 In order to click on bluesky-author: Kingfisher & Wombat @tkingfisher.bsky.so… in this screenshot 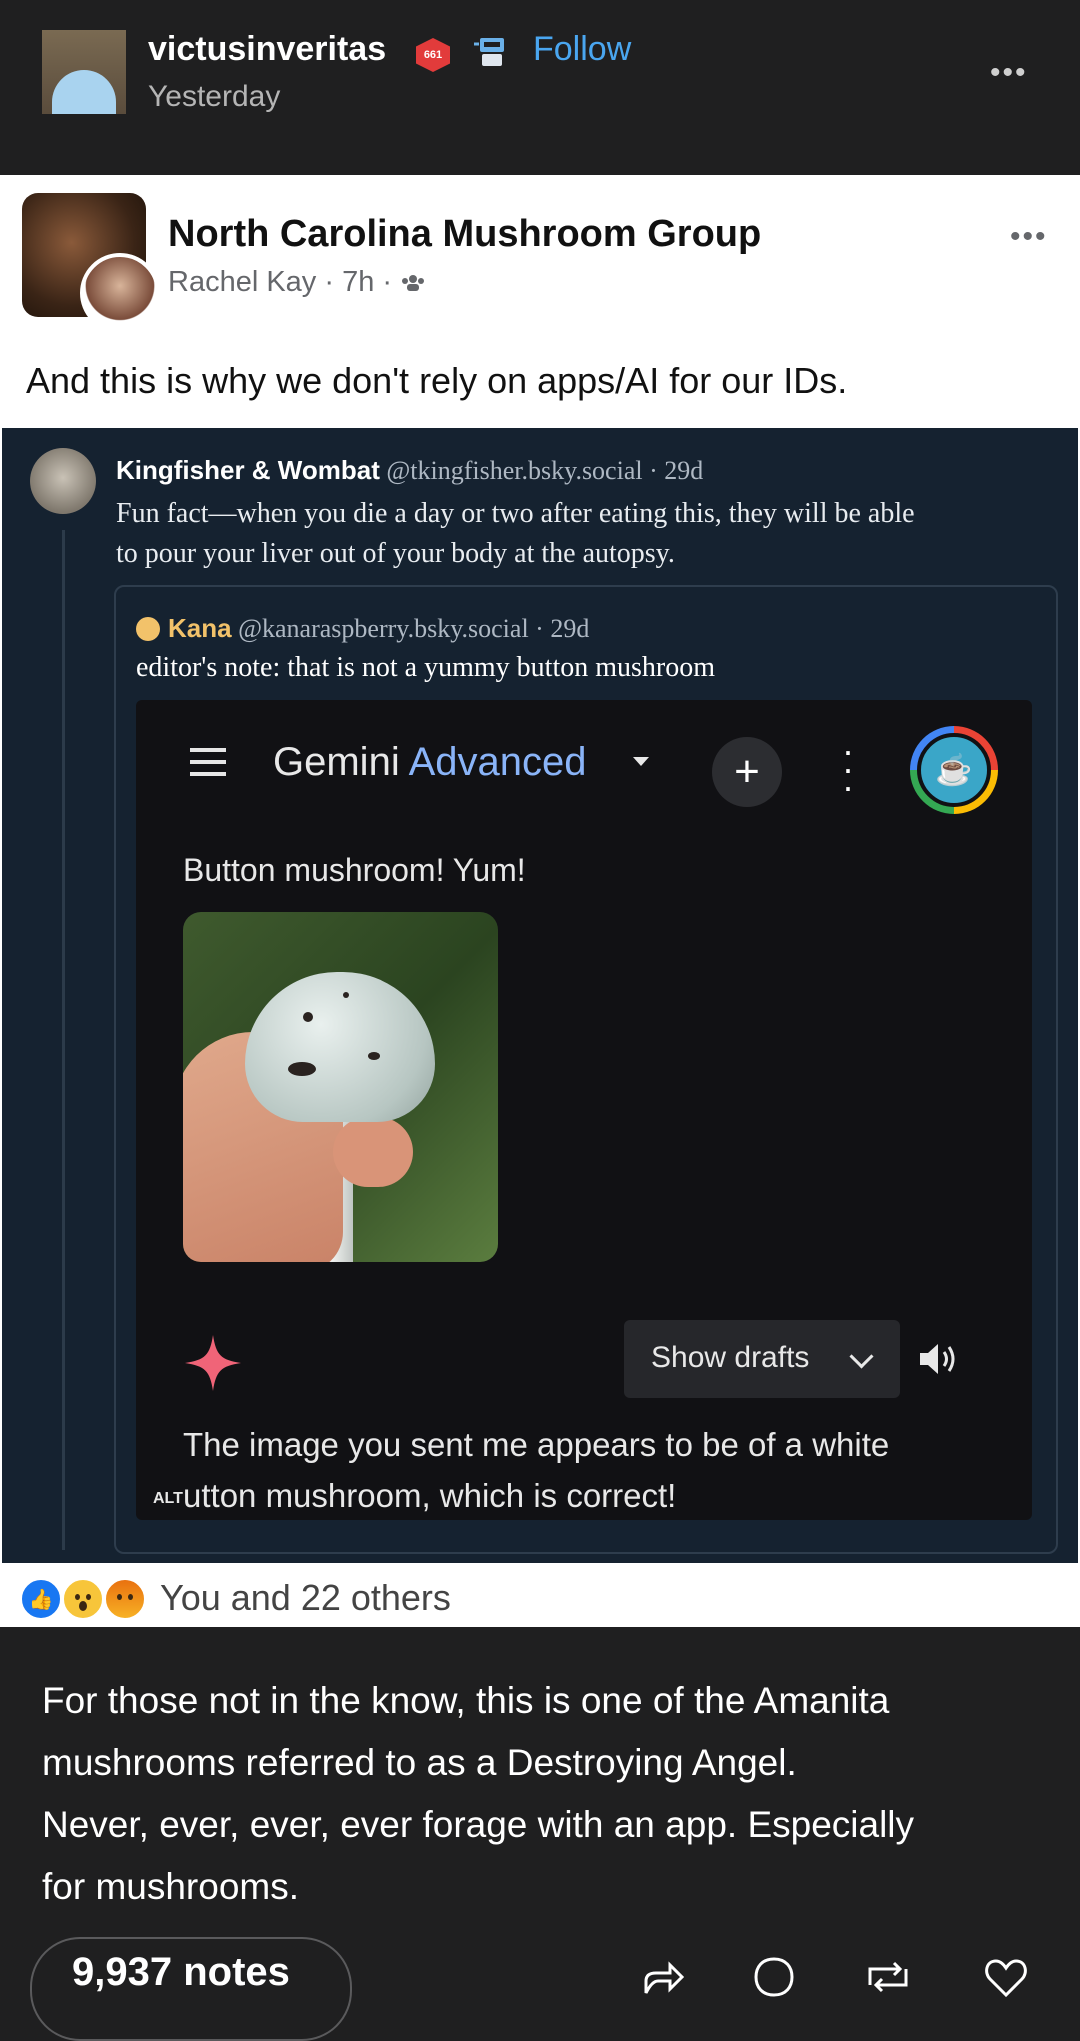, I will do `click(409, 470)`.